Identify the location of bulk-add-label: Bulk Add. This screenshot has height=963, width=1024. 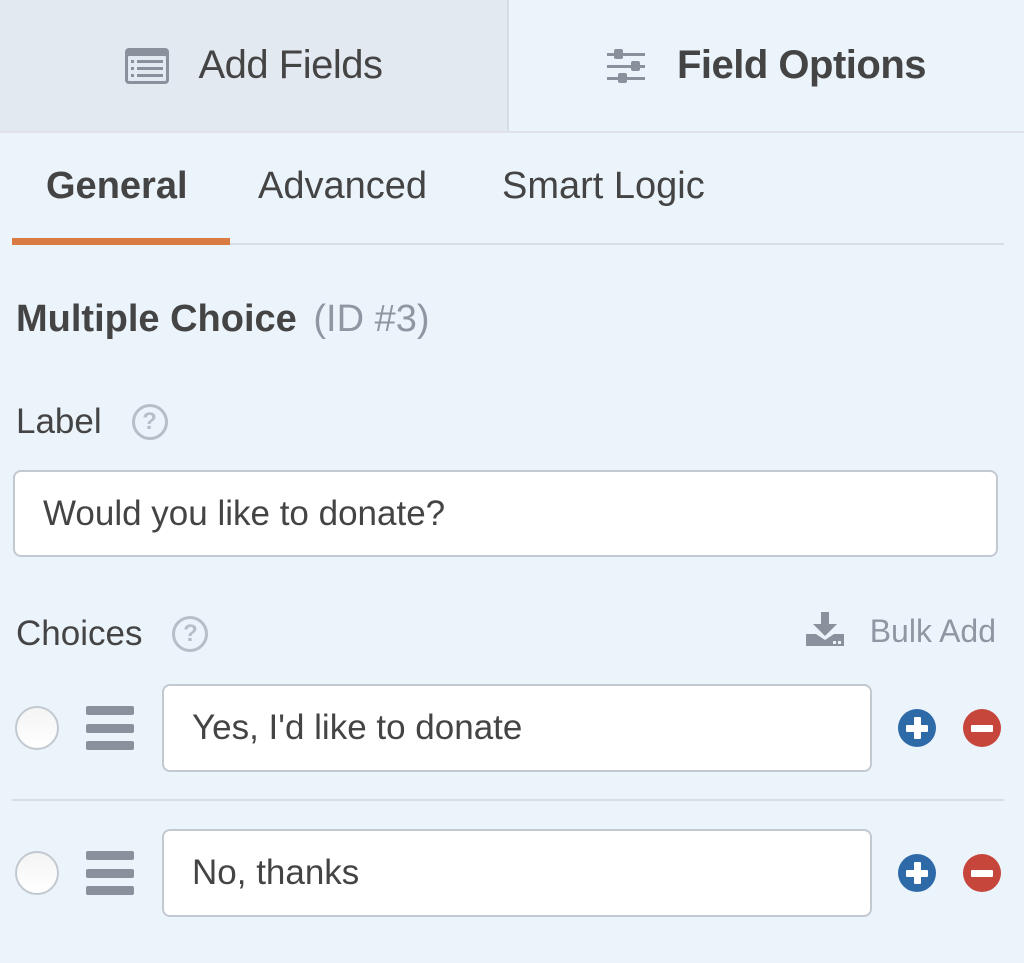
(932, 631).